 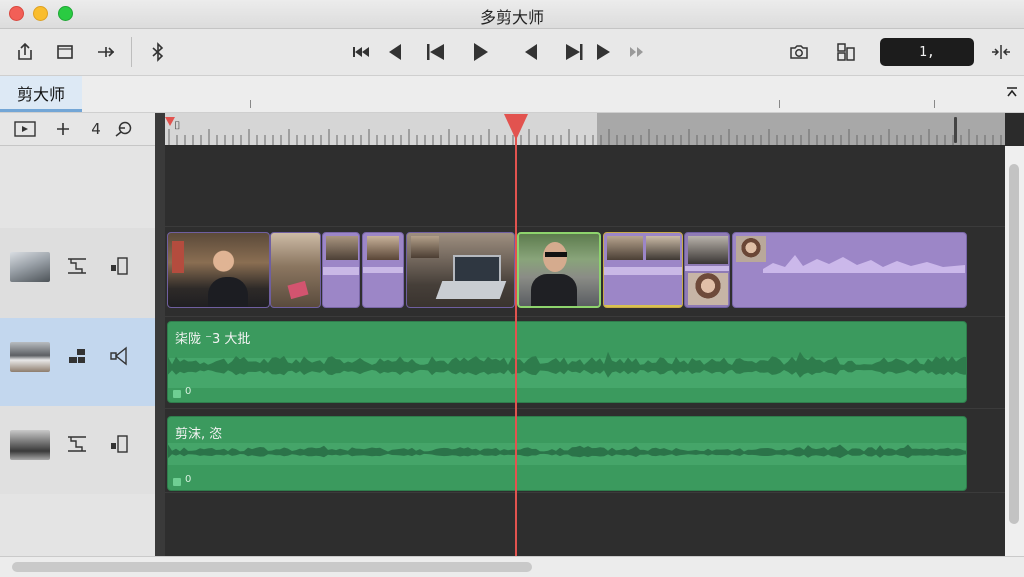 What do you see at coordinates (25, 52) in the screenshot?
I see `share-icon` at bounding box center [25, 52].